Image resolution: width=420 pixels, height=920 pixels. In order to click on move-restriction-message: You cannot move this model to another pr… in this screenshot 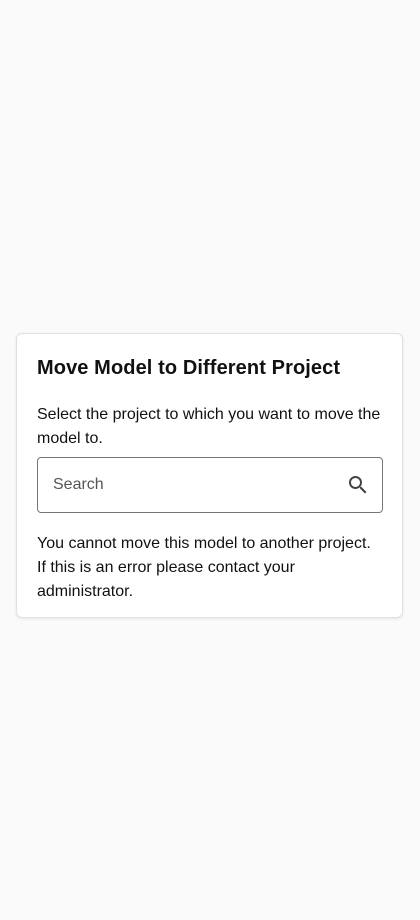, I will do `click(204, 567)`.